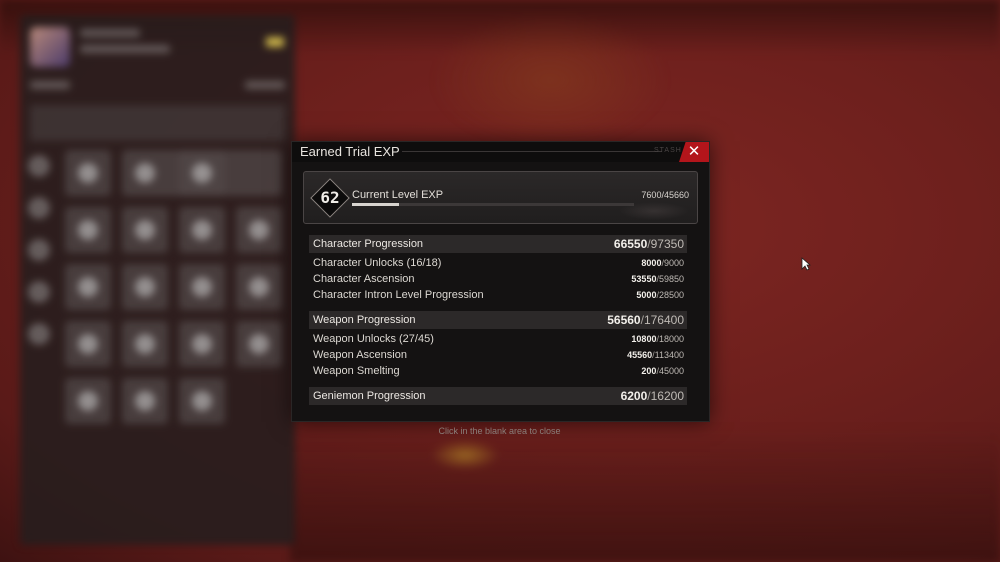  What do you see at coordinates (651, 195) in the screenshot?
I see `level-exp-current: 7600` at bounding box center [651, 195].